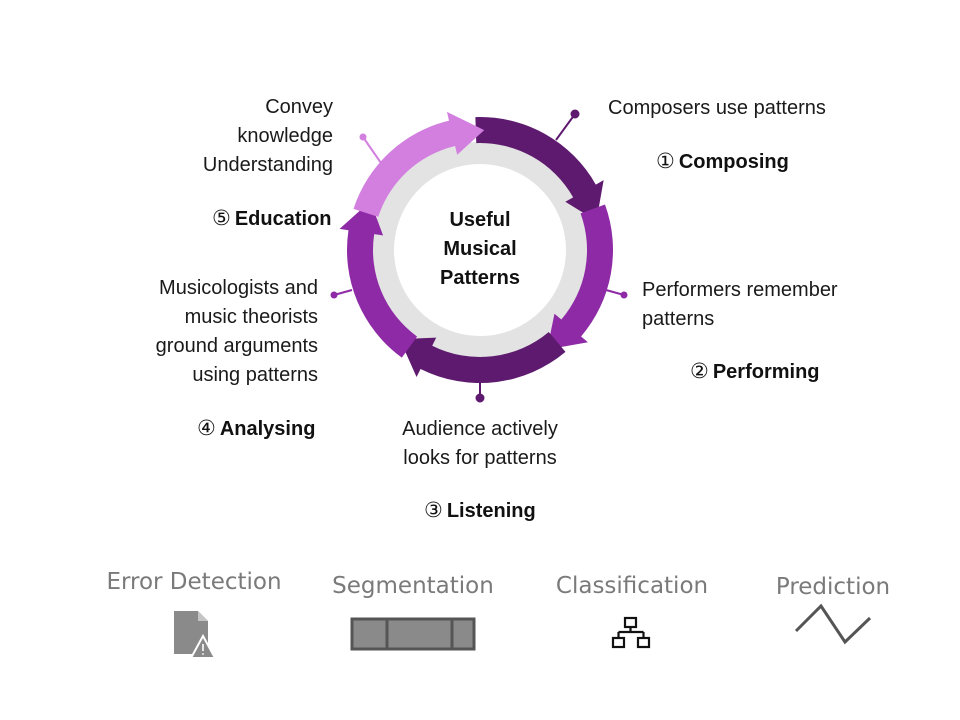 The height and width of the screenshot is (720, 960). I want to click on connector-education, so click(372, 150).